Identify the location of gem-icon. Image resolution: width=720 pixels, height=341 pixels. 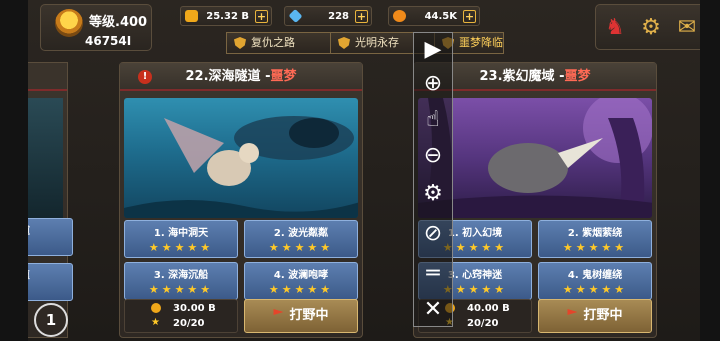
(295, 16).